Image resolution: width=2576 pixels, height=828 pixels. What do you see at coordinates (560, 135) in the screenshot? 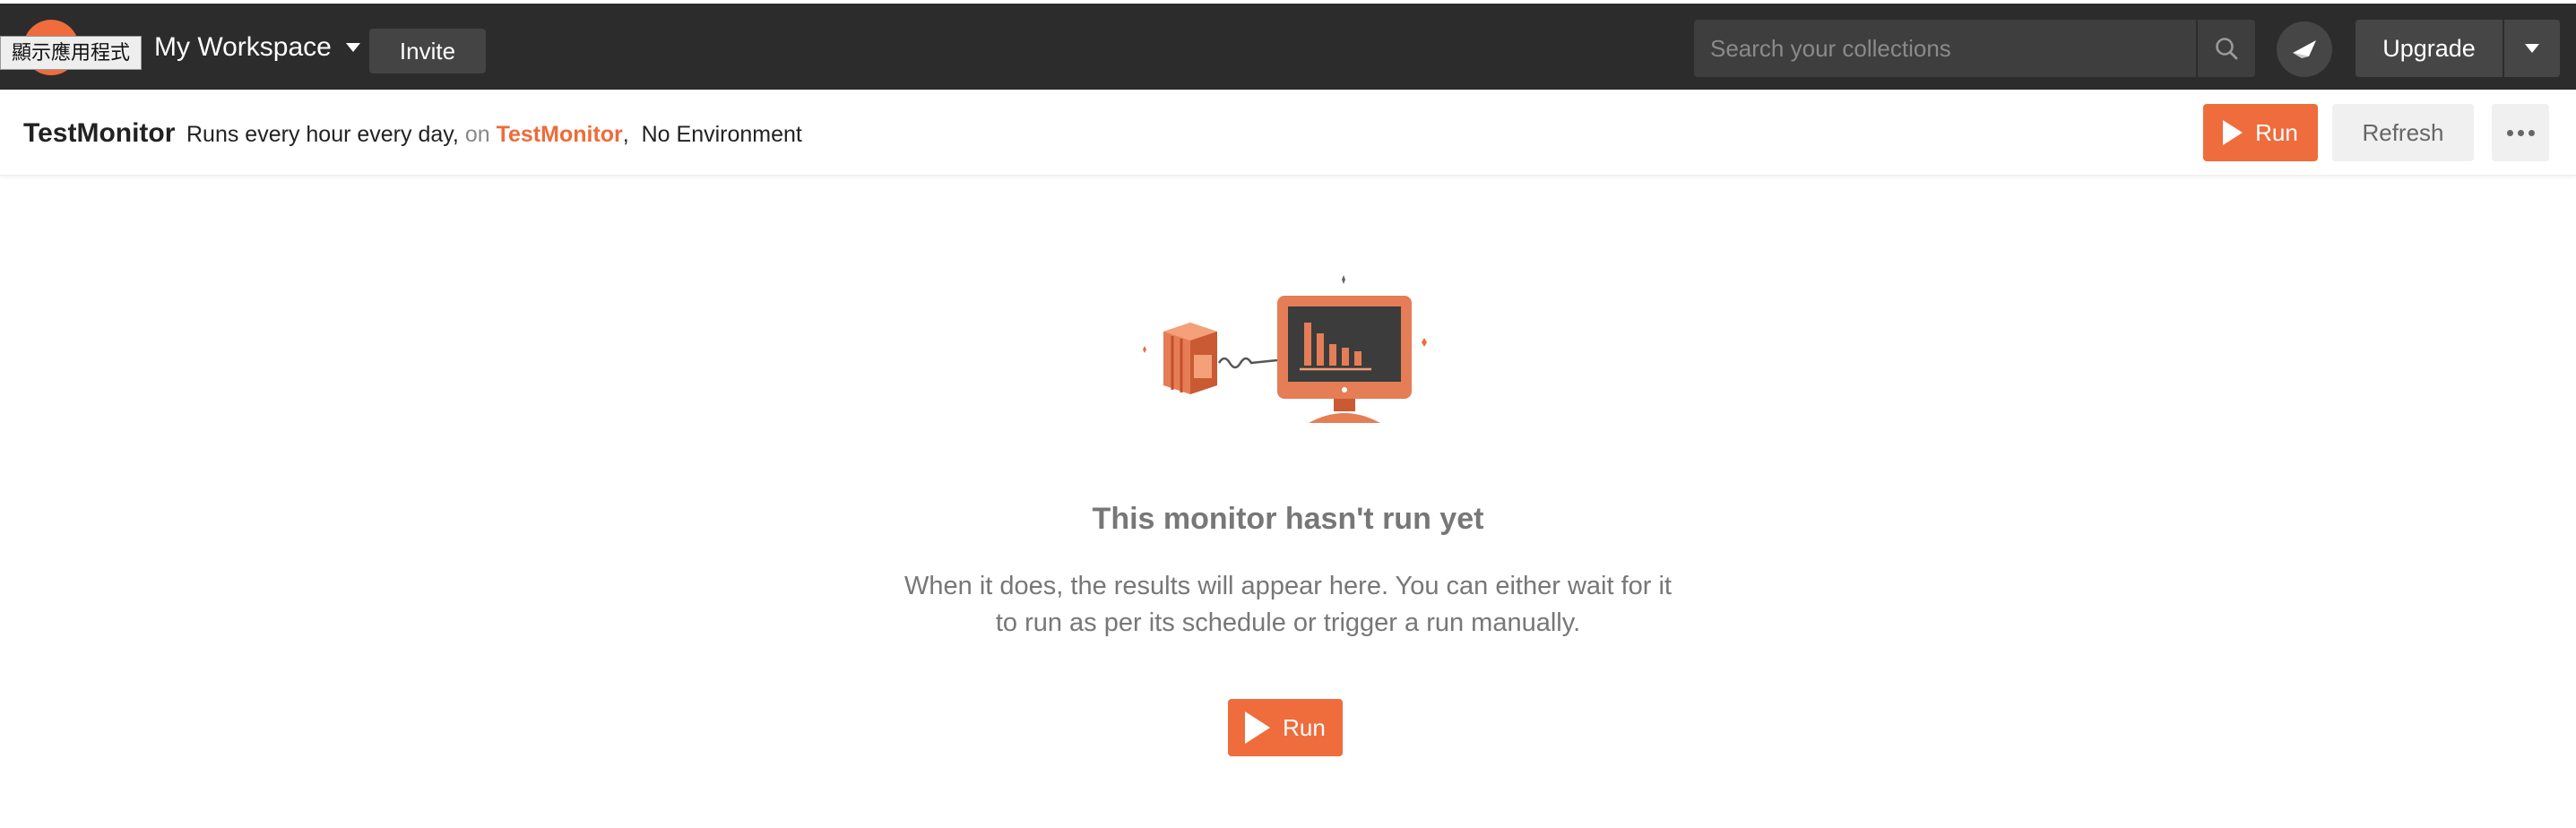
I see `collection-link: TestMonitor` at bounding box center [560, 135].